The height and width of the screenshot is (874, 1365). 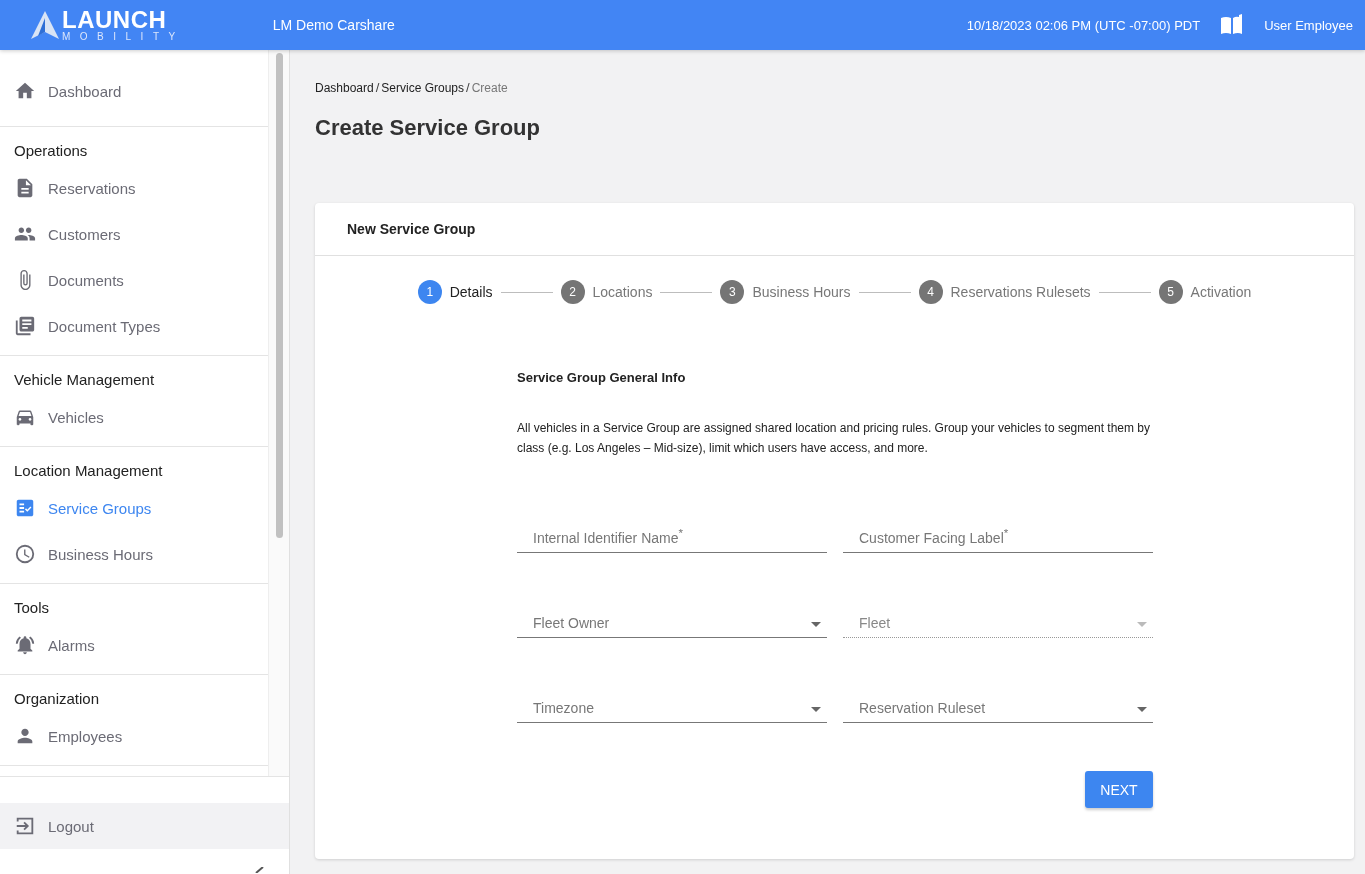 What do you see at coordinates (134, 508) in the screenshot?
I see `sidebar-item: Service Groups` at bounding box center [134, 508].